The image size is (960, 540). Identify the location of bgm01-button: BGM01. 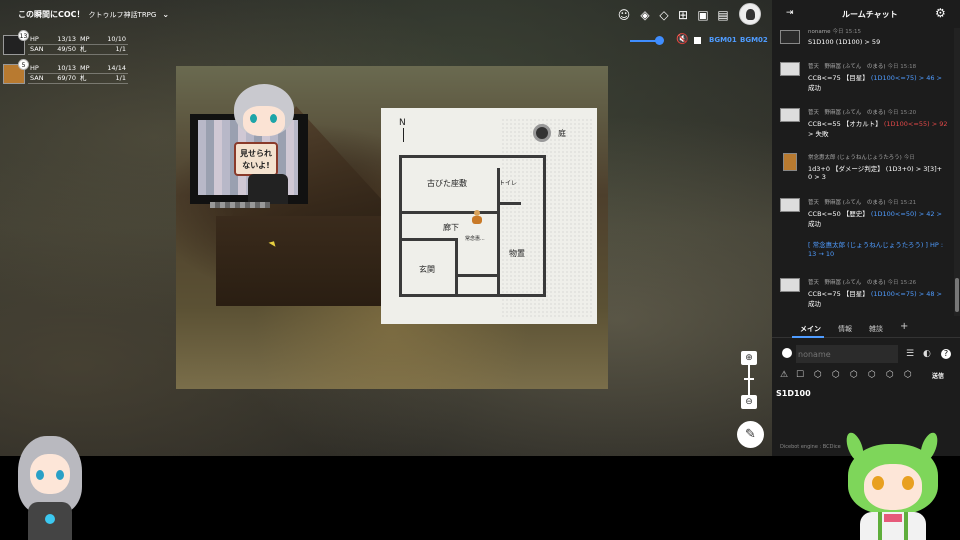
(723, 40).